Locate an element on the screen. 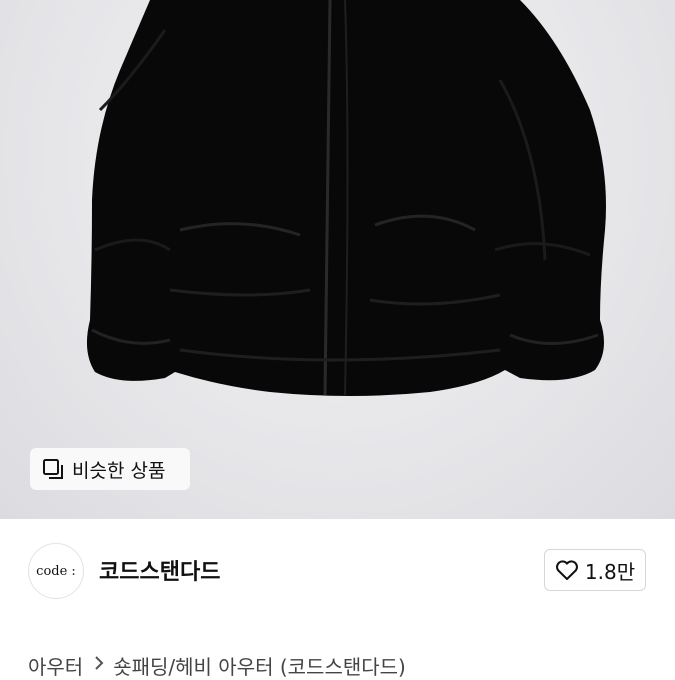  like-button: 1.8만 is located at coordinates (595, 570).